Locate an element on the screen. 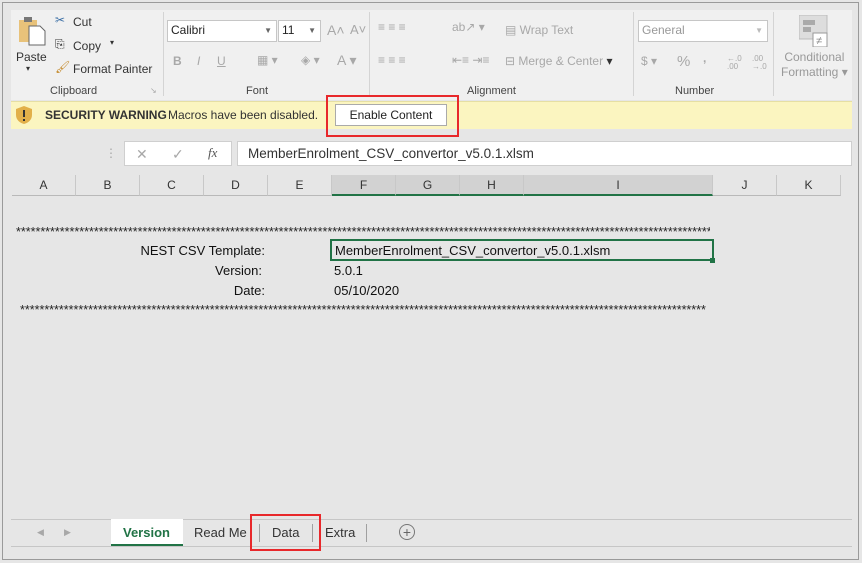 This screenshot has height=563, width=862. scroll-tabs-right-icon: ▶ is located at coordinates (67, 532).